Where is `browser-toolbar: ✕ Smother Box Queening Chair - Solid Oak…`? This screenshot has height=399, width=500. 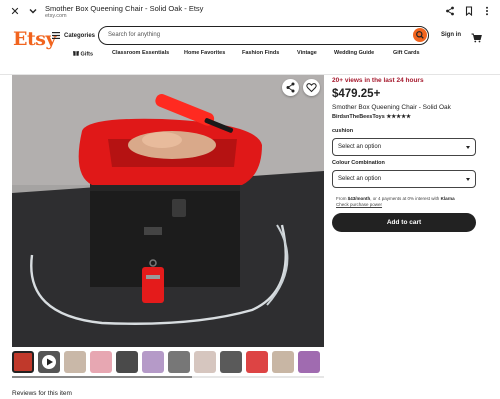
browser-toolbar: ✕ Smother Box Queening Chair - Solid Oak… is located at coordinates (250, 12).